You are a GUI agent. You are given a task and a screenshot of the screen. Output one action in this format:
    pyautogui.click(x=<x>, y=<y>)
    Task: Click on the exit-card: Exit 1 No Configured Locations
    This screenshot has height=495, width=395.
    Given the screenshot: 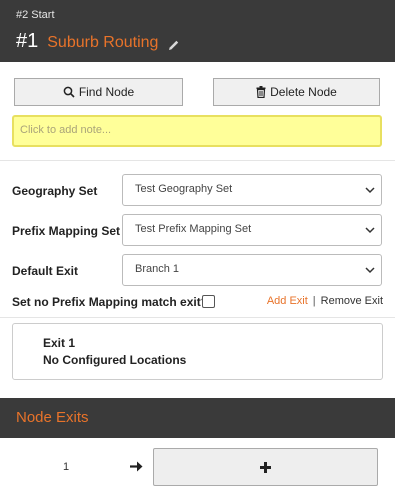 What is the action you would take?
    pyautogui.click(x=197, y=351)
    